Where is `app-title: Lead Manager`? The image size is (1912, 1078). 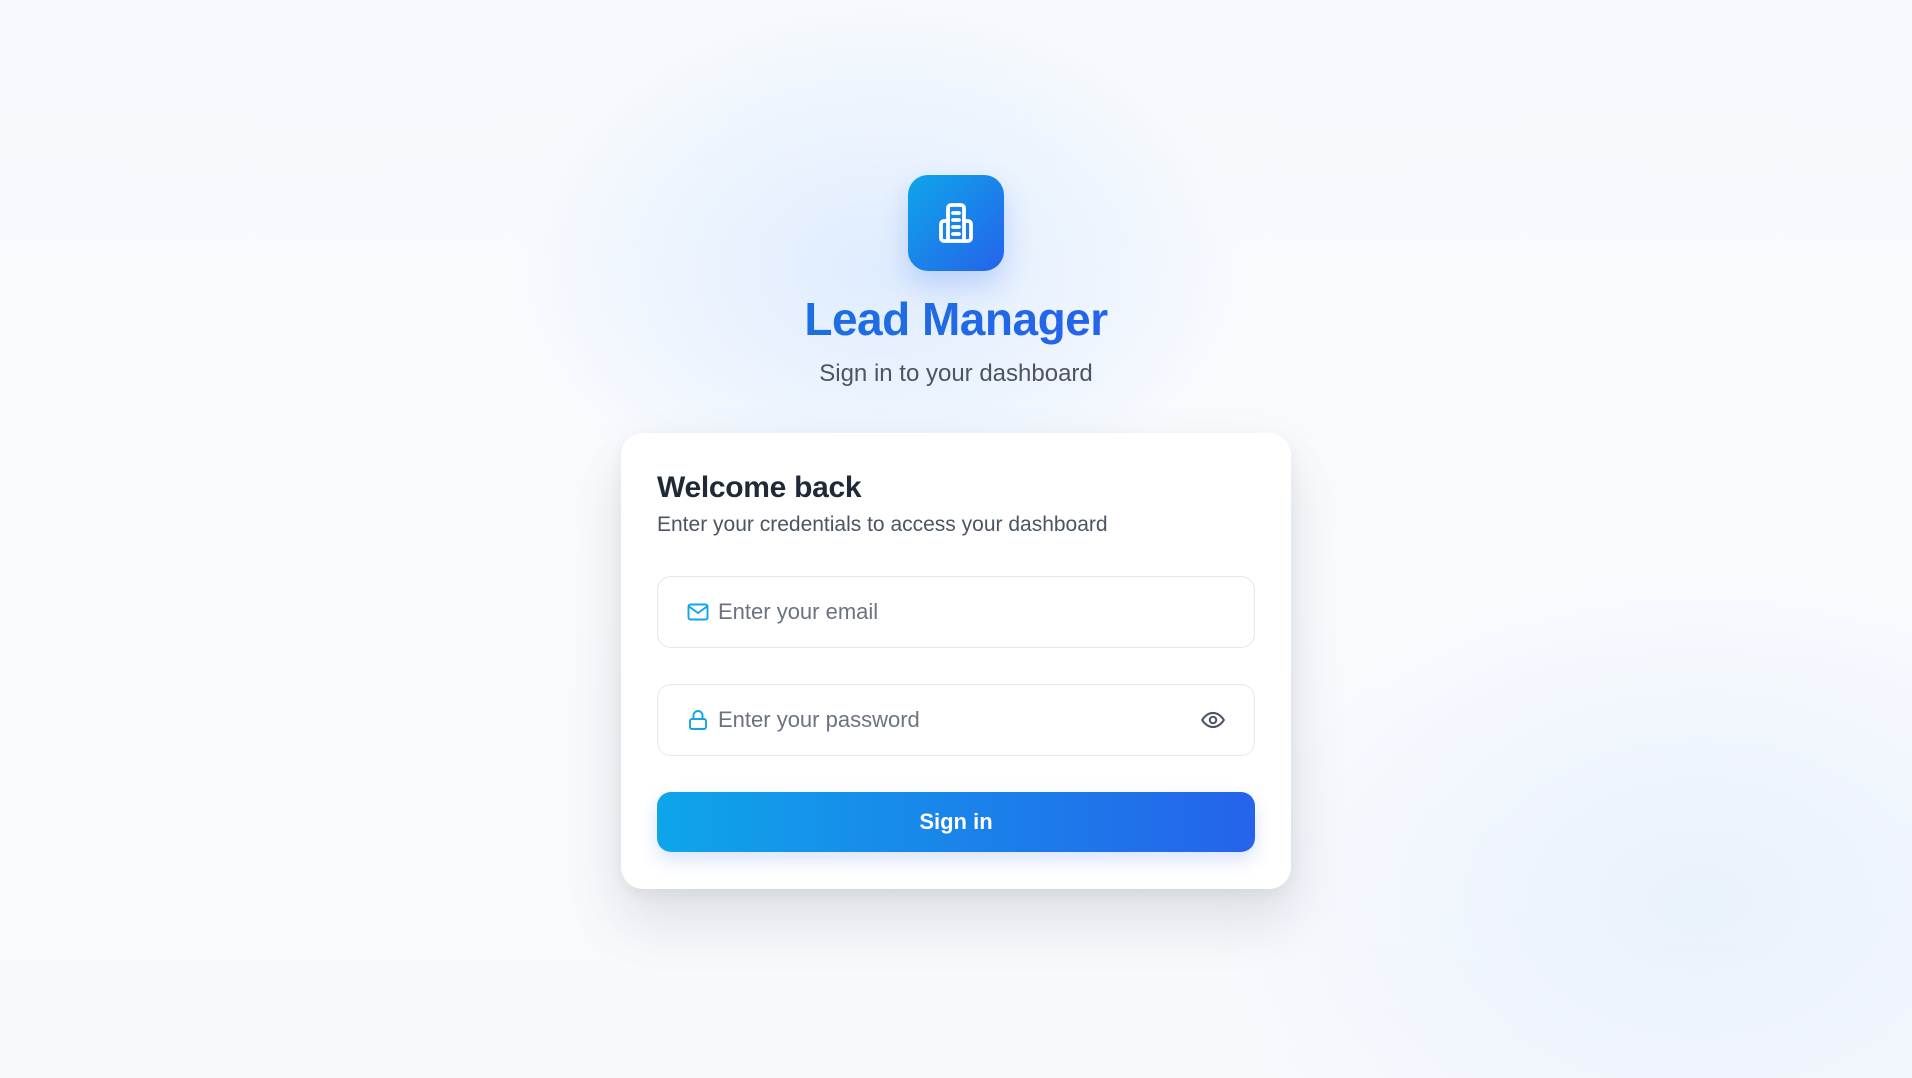
app-title: Lead Manager is located at coordinates (956, 319).